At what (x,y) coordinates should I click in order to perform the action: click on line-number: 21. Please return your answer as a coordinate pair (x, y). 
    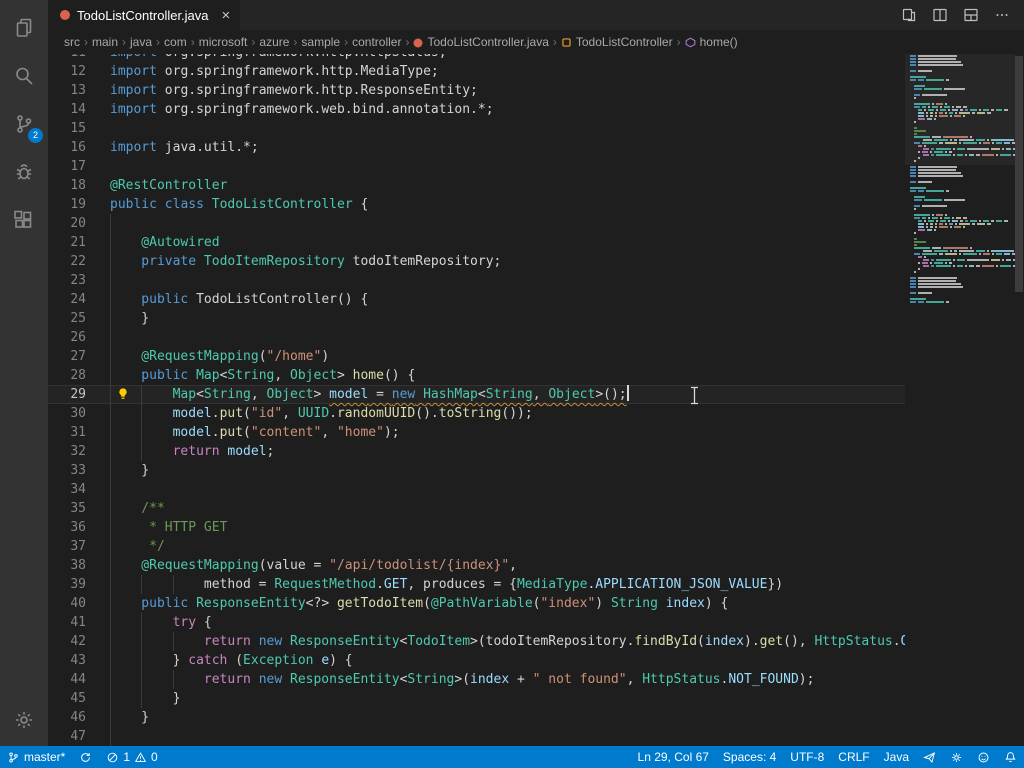
    Looking at the image, I should click on (67, 242).